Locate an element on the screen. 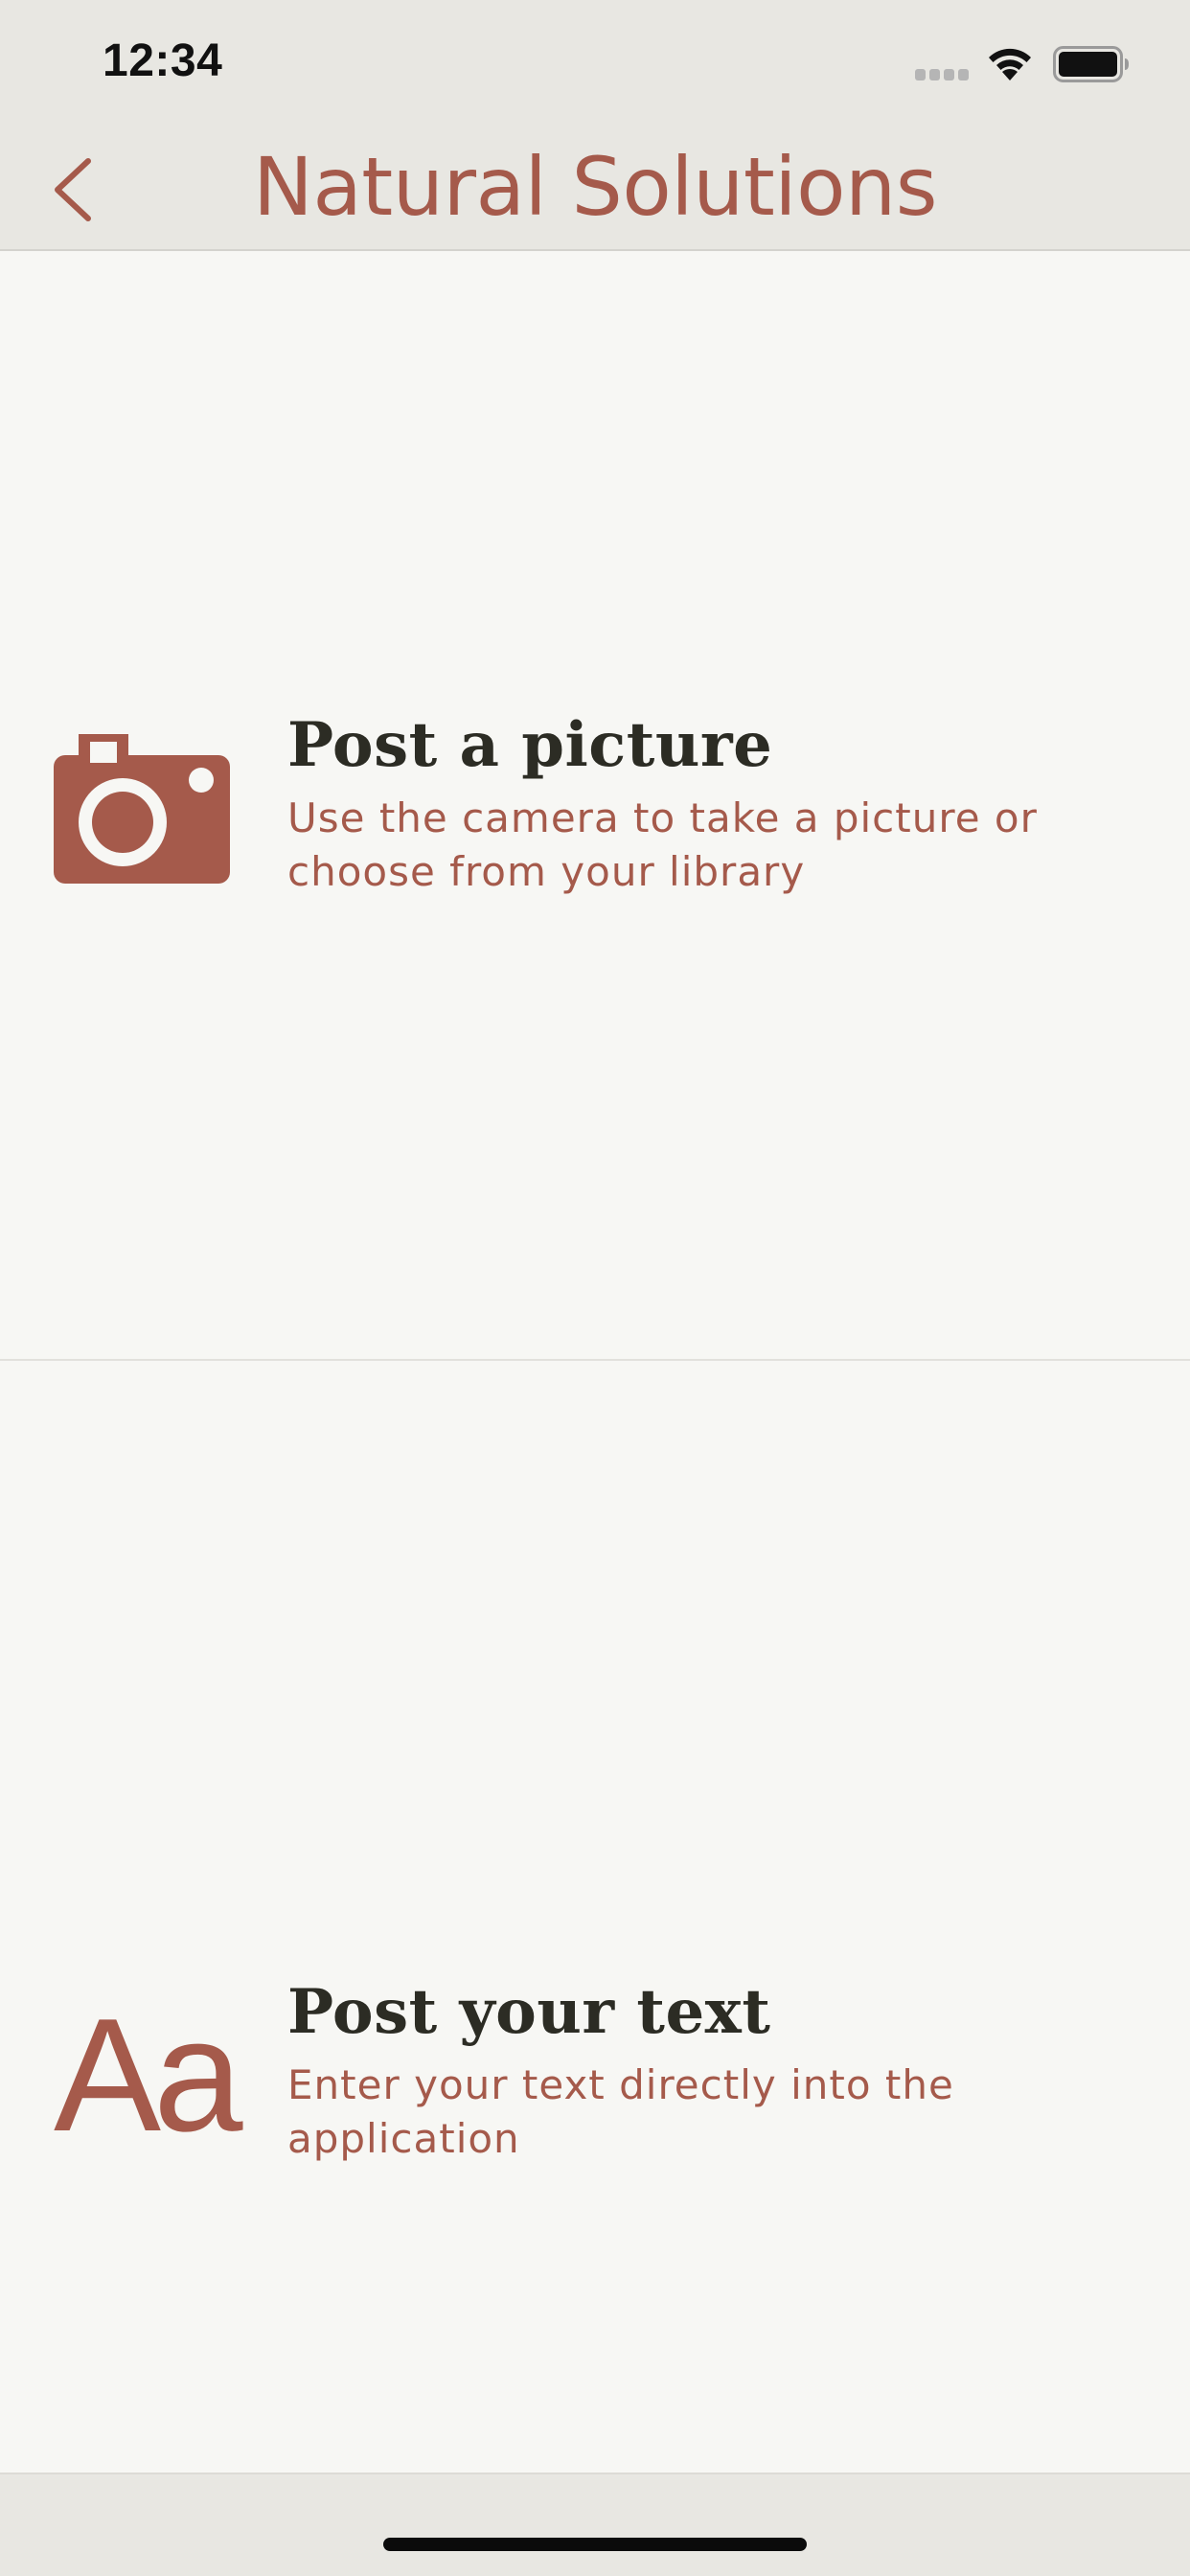  text-aa-icon: Aa is located at coordinates (148, 2075).